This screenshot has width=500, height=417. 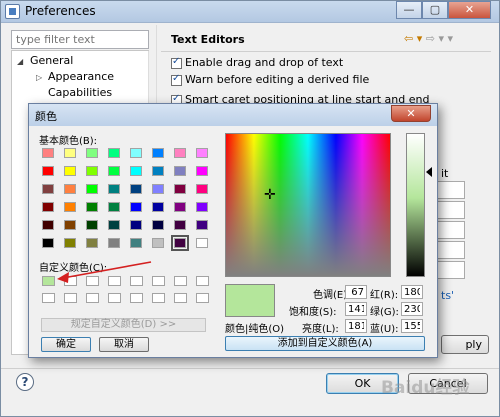 What do you see at coordinates (465, 344) in the screenshot?
I see `apply-button: ply` at bounding box center [465, 344].